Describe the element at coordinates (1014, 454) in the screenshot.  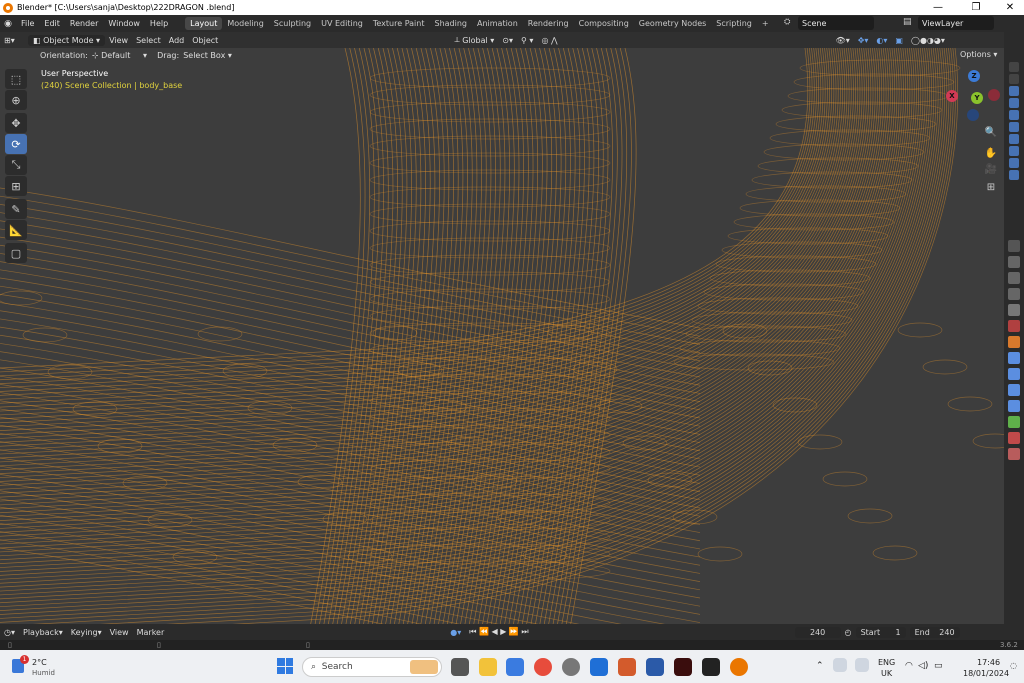
I see `texture-properties-icon` at that location.